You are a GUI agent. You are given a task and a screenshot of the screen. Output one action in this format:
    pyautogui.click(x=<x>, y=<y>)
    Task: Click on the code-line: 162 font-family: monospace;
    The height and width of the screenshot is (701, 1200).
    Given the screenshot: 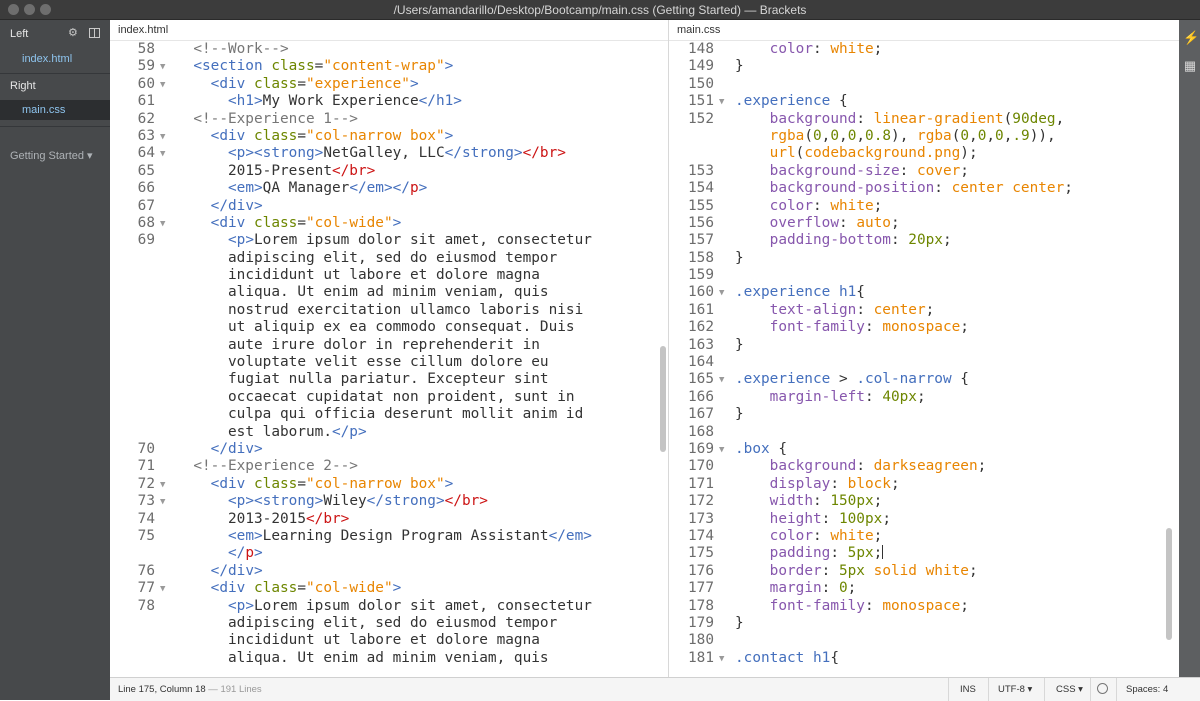 What is the action you would take?
    pyautogui.click(x=924, y=327)
    